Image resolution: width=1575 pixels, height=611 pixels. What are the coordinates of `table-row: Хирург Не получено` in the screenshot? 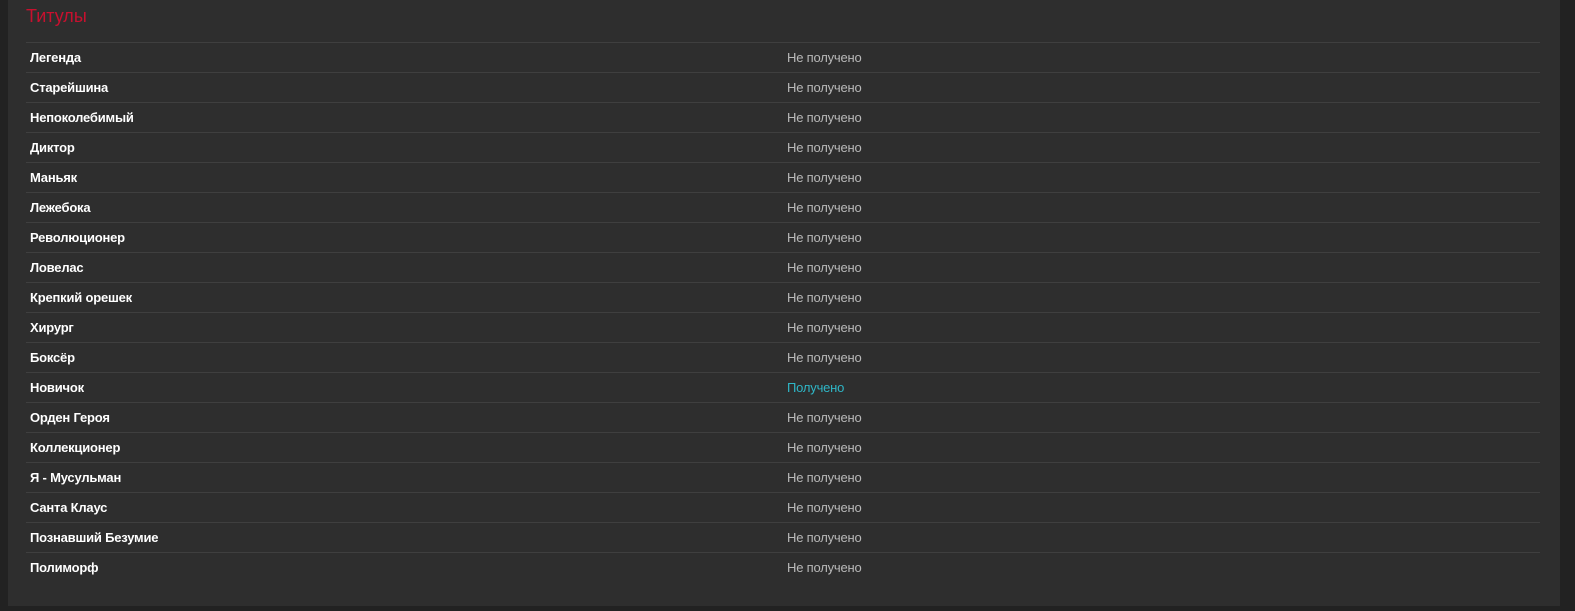 It's located at (783, 328).